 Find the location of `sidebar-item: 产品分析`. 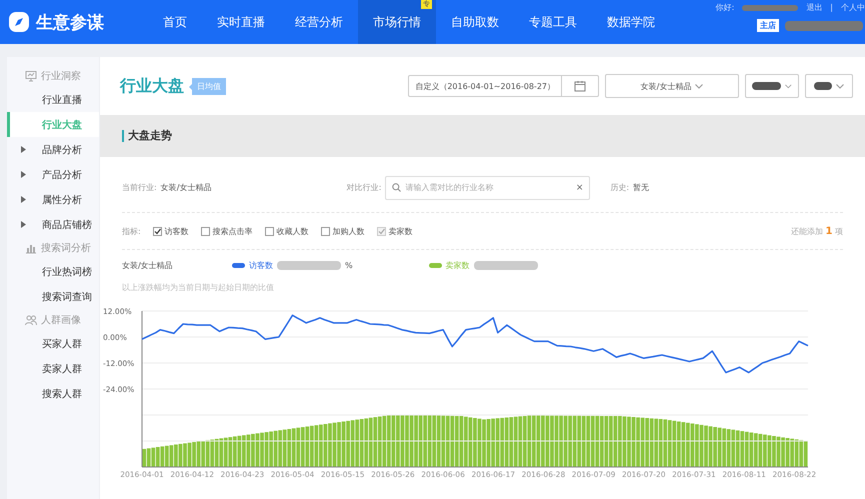

sidebar-item: 产品分析 is located at coordinates (53, 174).